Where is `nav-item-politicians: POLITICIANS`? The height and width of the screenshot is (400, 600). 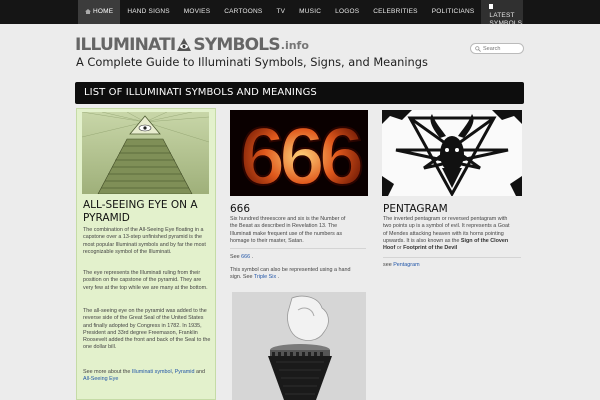 nav-item-politicians: POLITICIANS is located at coordinates (453, 12).